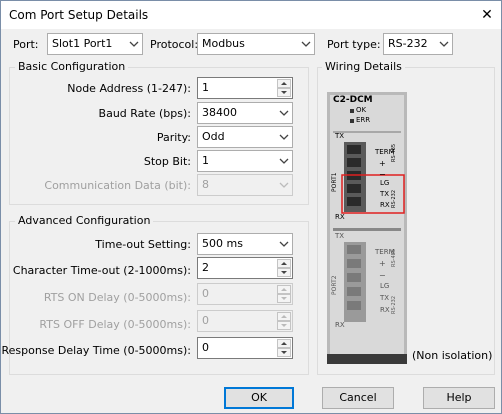 The width and height of the screenshot is (502, 414). What do you see at coordinates (223, 43) in the screenshot?
I see `protocol-value: Modbus` at bounding box center [223, 43].